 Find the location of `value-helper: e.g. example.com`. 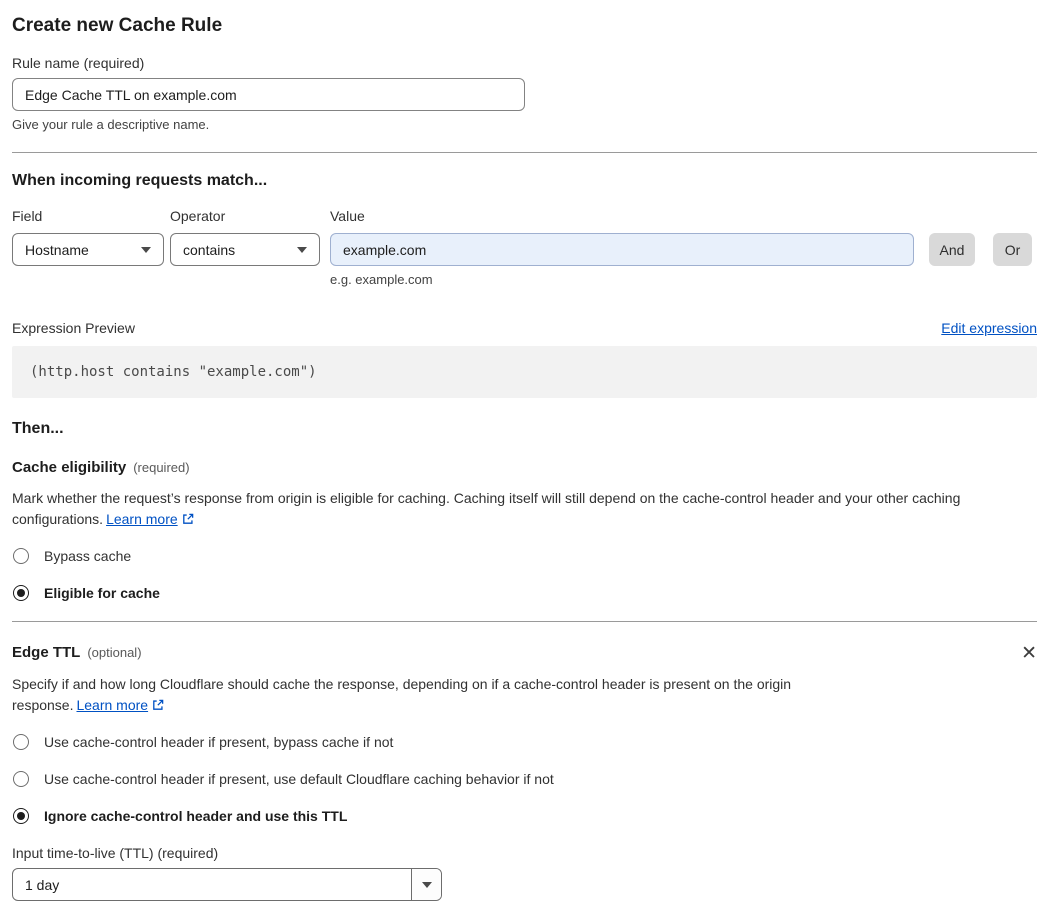

value-helper: e.g. example.com is located at coordinates (381, 279).